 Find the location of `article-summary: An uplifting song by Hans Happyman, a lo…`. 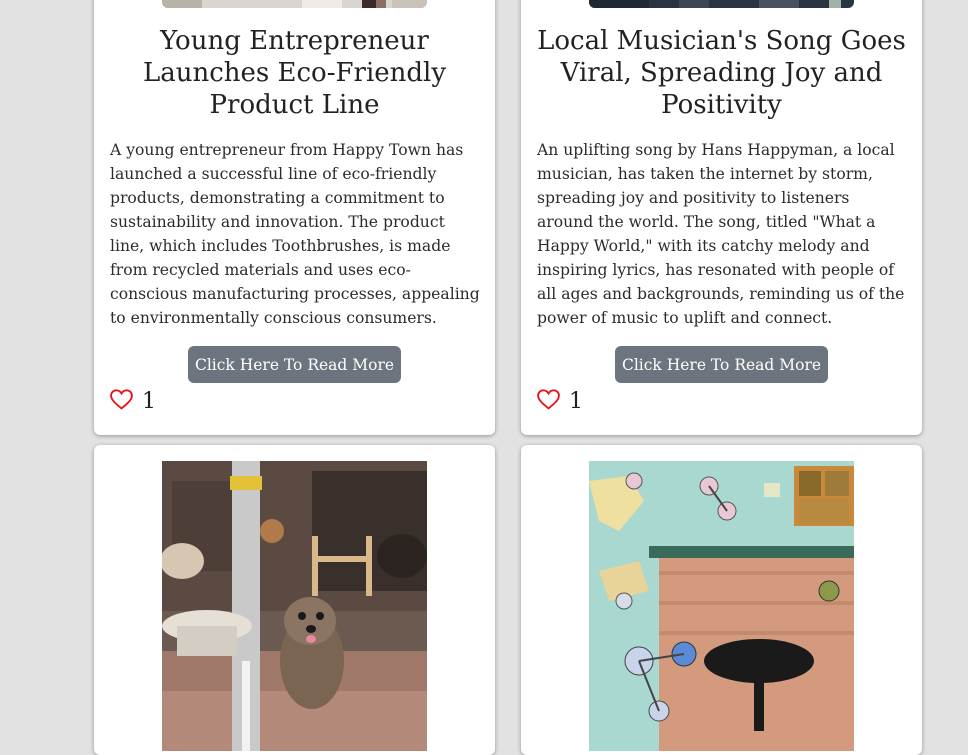

article-summary: An uplifting song by Hans Happyman, a lo… is located at coordinates (721, 234).